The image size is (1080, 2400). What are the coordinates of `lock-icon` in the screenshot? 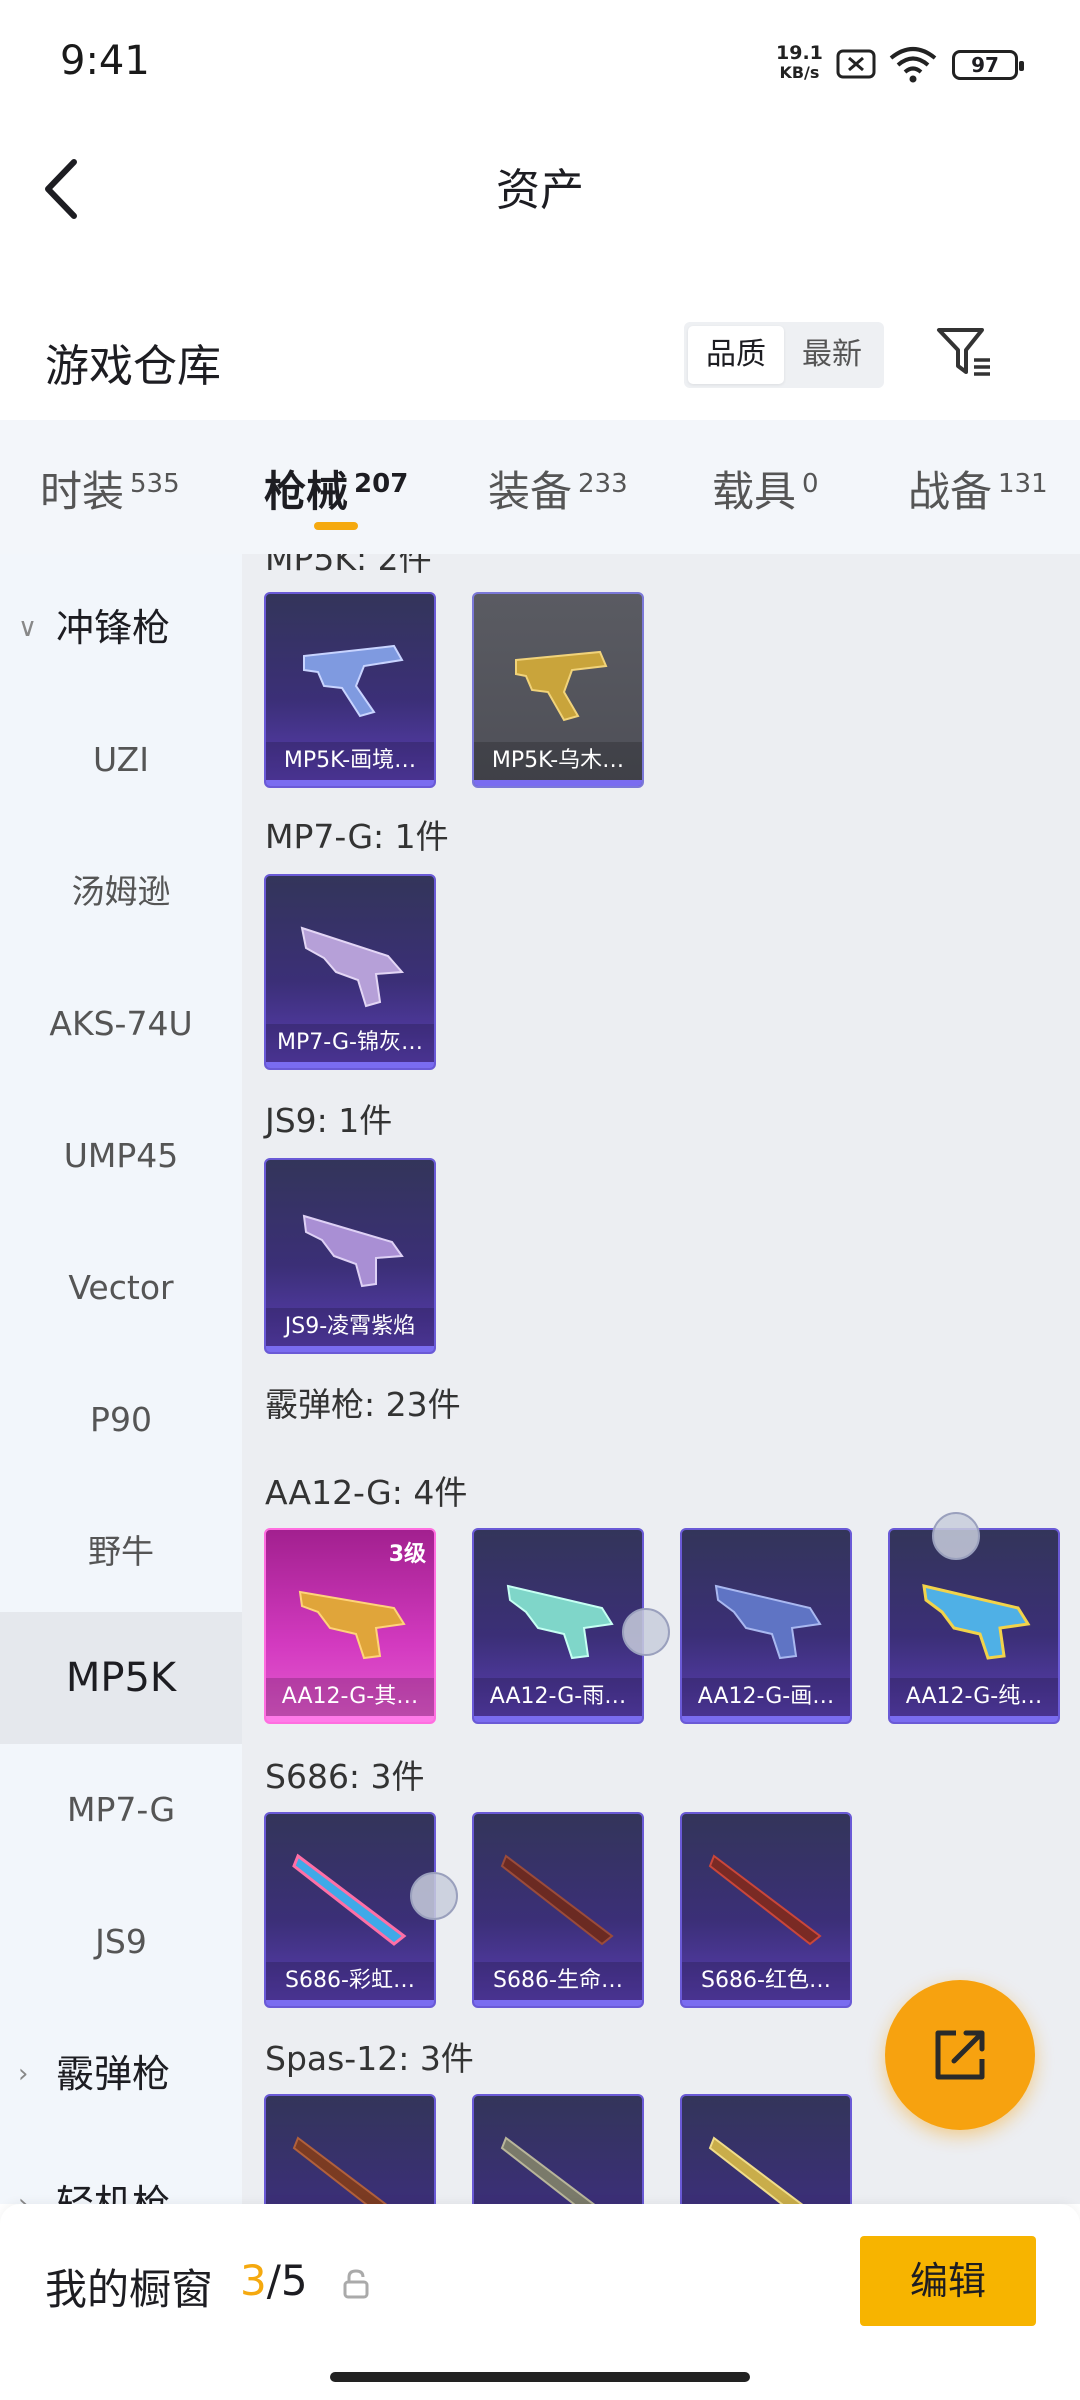 It's located at (356, 2284).